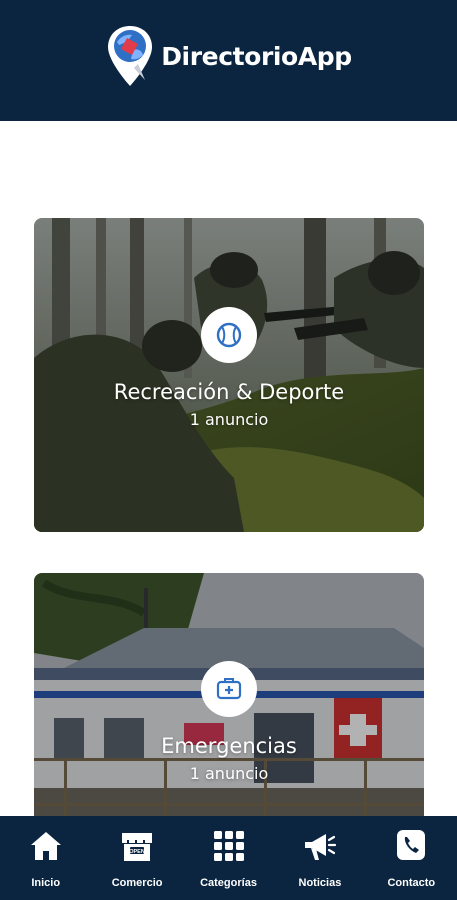 This screenshot has height=900, width=457. Describe the element at coordinates (137, 846) in the screenshot. I see `store-icon: OPEN` at that location.